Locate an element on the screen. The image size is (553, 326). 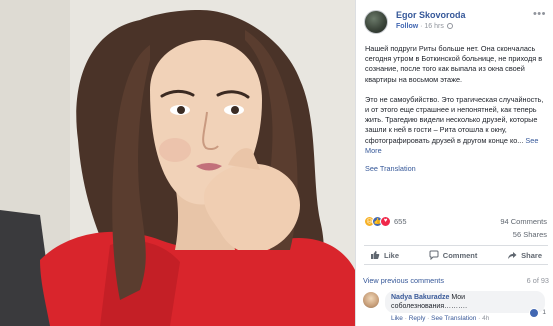
like-button: Like is located at coordinates (384, 255).